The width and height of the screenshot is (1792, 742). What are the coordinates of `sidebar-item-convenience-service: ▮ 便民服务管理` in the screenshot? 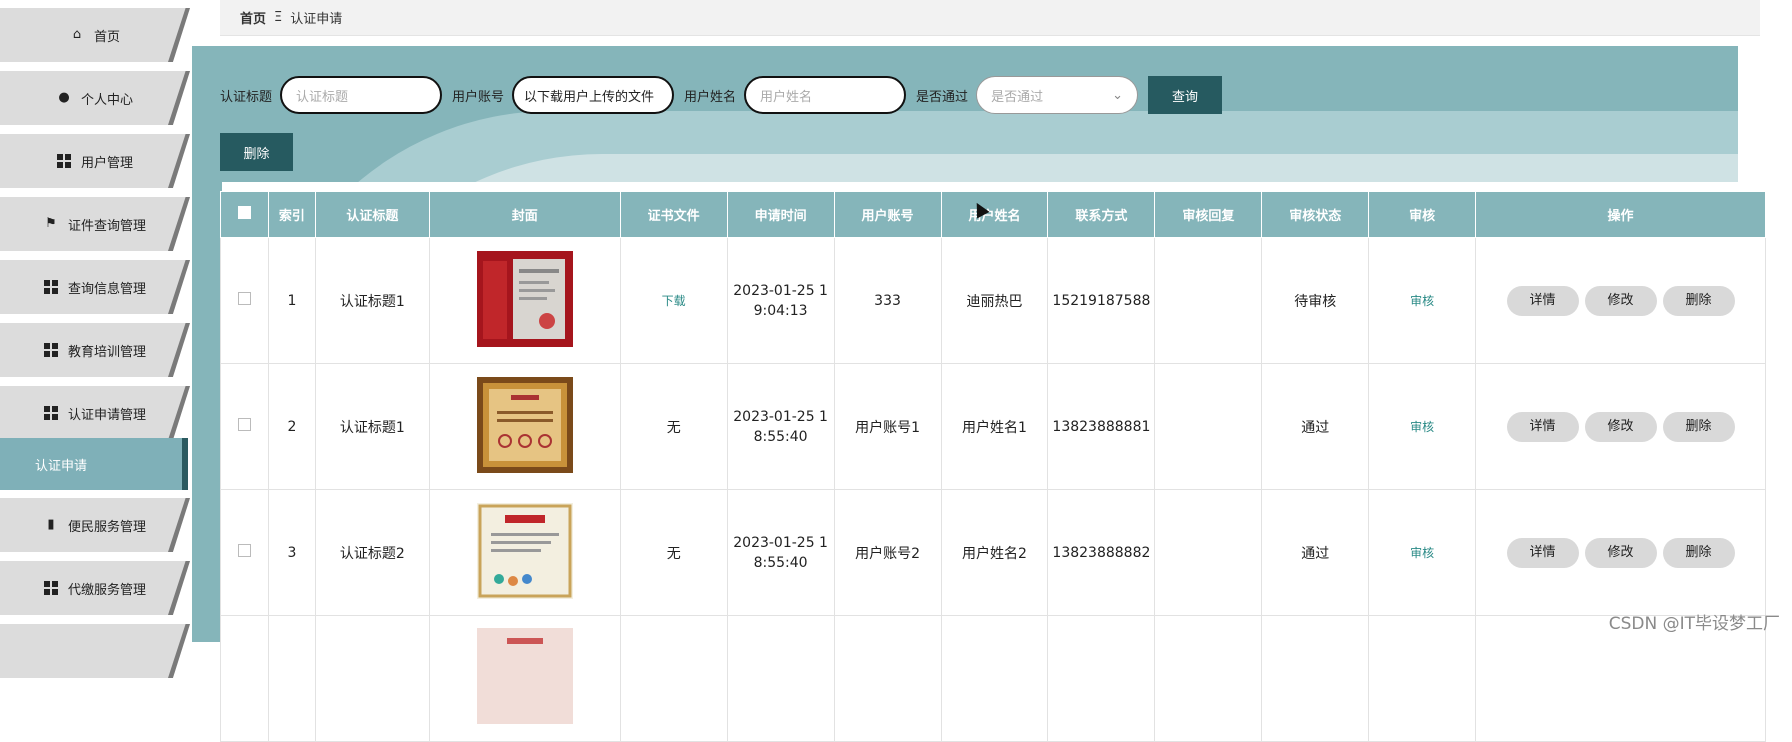 It's located at (95, 525).